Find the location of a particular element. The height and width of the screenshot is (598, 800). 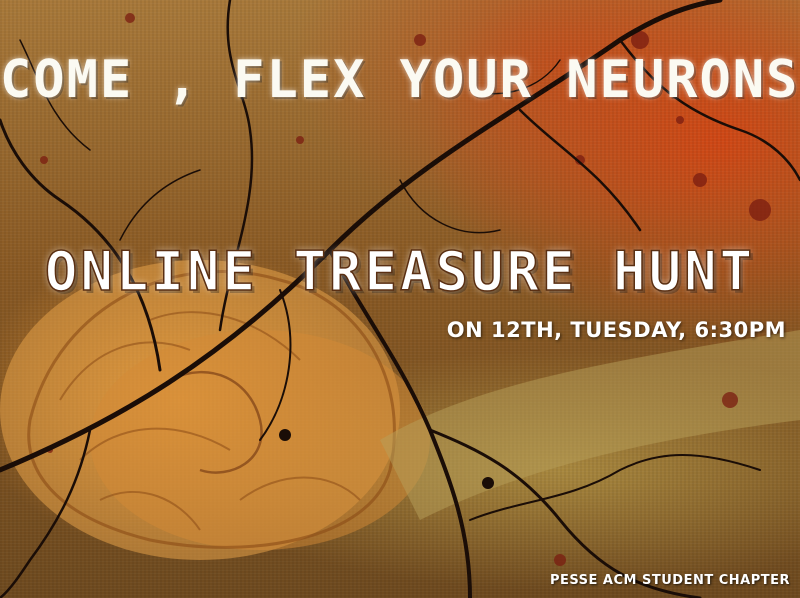

event-date: ON 12TH, TUESDAY, 6:30PM is located at coordinates (616, 330).